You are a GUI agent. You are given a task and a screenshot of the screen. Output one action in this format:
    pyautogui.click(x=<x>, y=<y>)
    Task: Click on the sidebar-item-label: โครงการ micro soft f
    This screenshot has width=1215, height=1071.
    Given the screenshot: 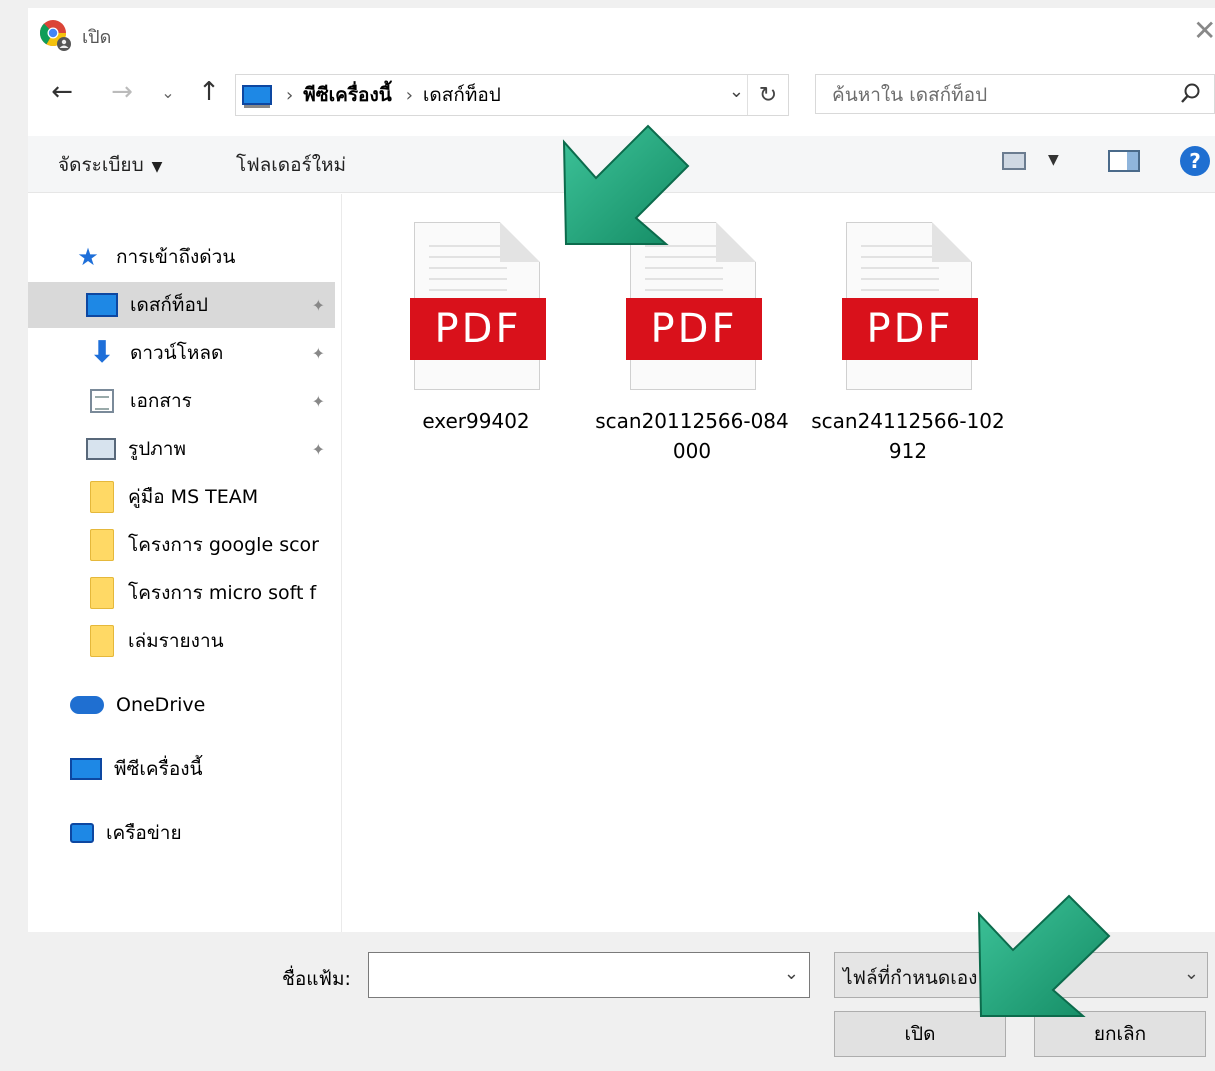 What is the action you would take?
    pyautogui.click(x=222, y=593)
    